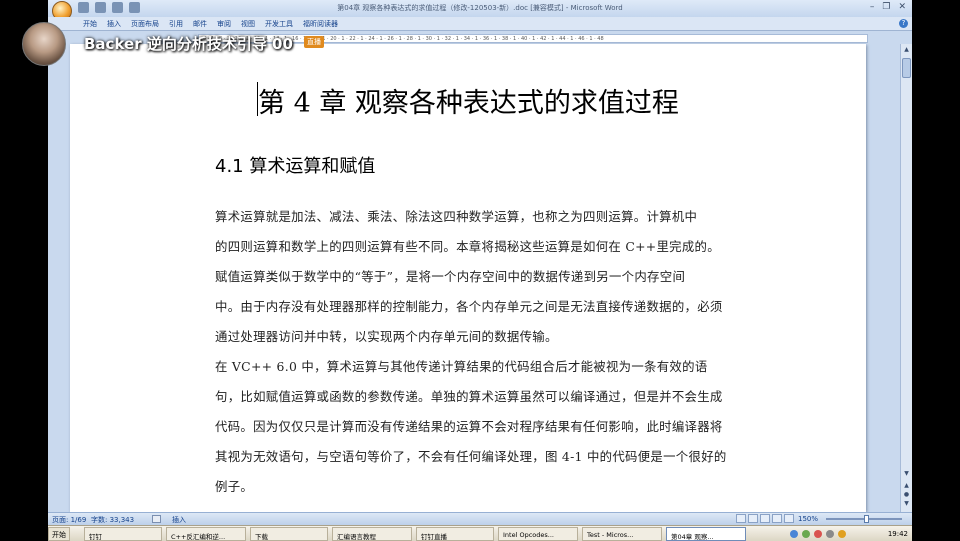  Describe the element at coordinates (469, 396) in the screenshot. I see `body-line: 句，比如赋值运算或函数的参数传递。单独的算术运算虽然可以编译通过，但是并不会生成` at that location.